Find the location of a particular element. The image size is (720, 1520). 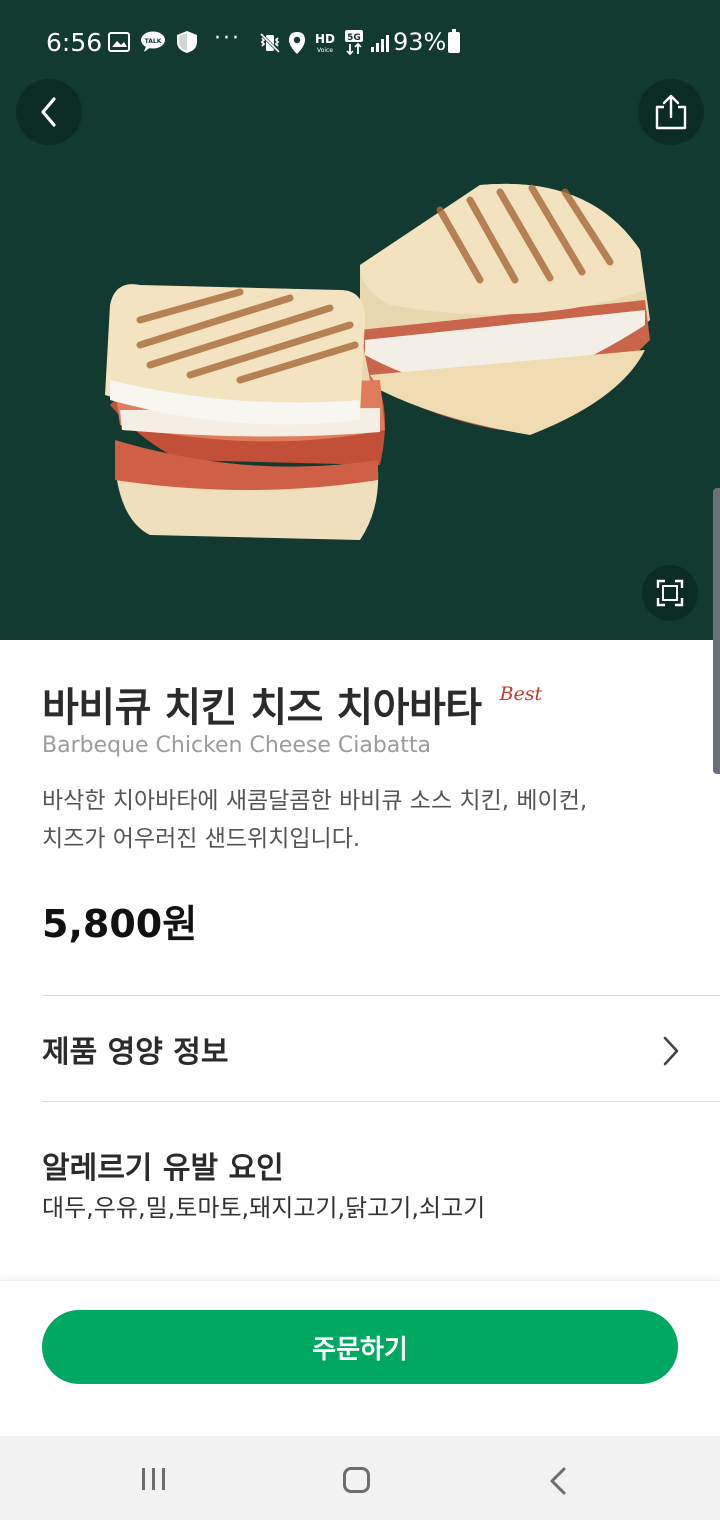

svg-text: HD is located at coordinates (325, 39).